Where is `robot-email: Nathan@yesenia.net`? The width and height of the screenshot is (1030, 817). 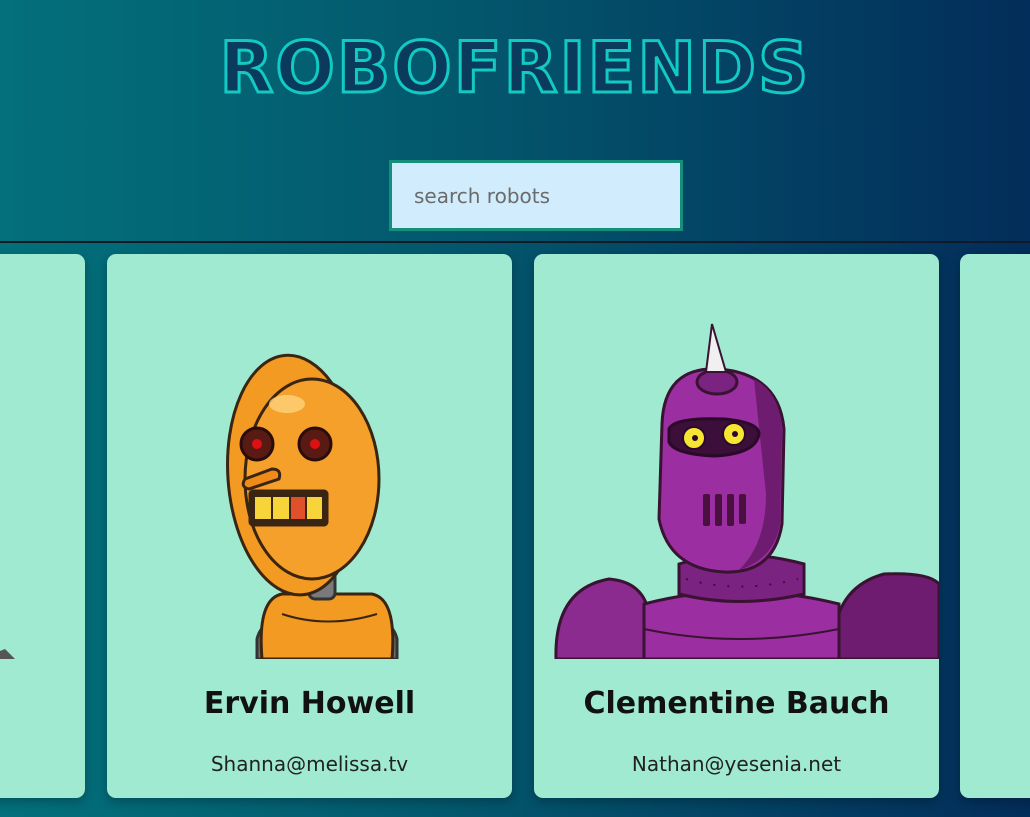 robot-email: Nathan@yesenia.net is located at coordinates (736, 764).